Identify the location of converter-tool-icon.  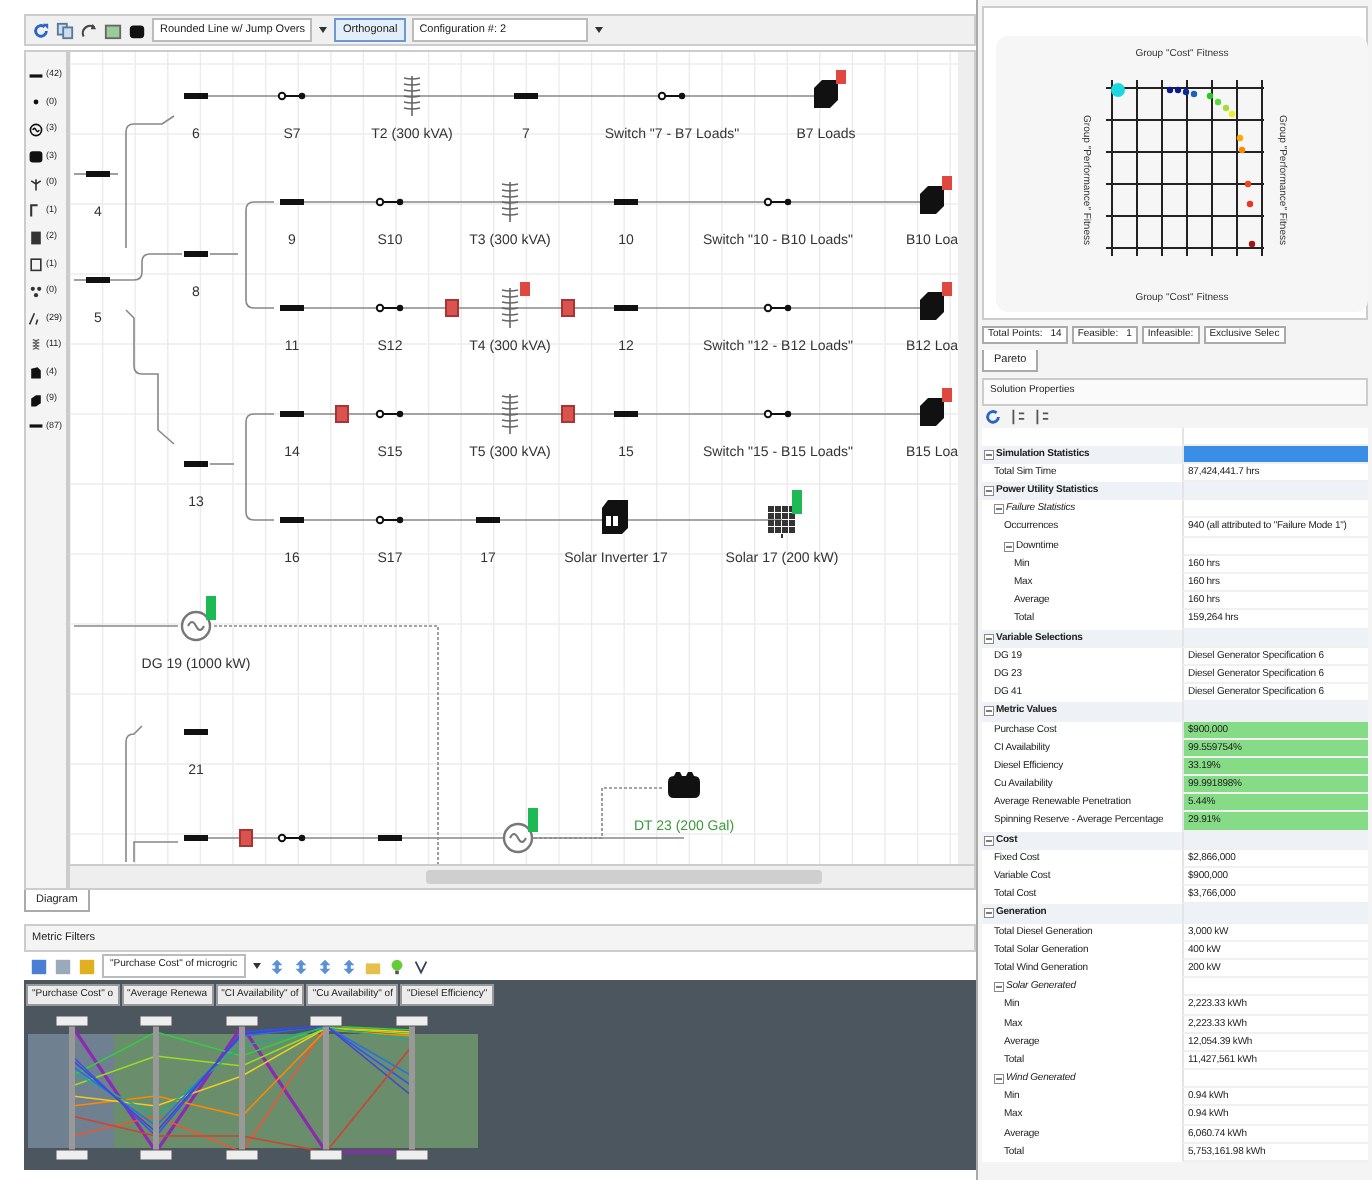
(36, 372).